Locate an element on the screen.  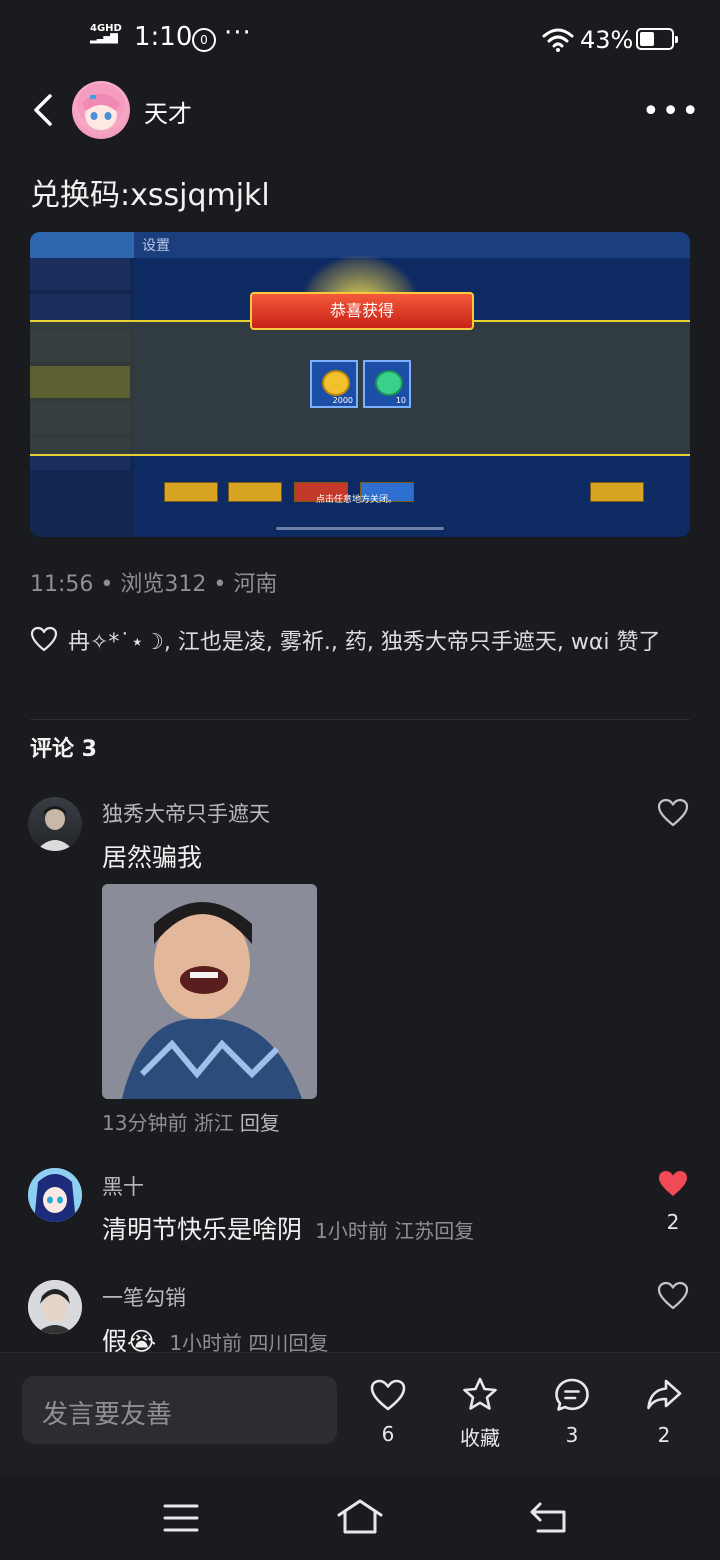
home-icon is located at coordinates (360, 1517).